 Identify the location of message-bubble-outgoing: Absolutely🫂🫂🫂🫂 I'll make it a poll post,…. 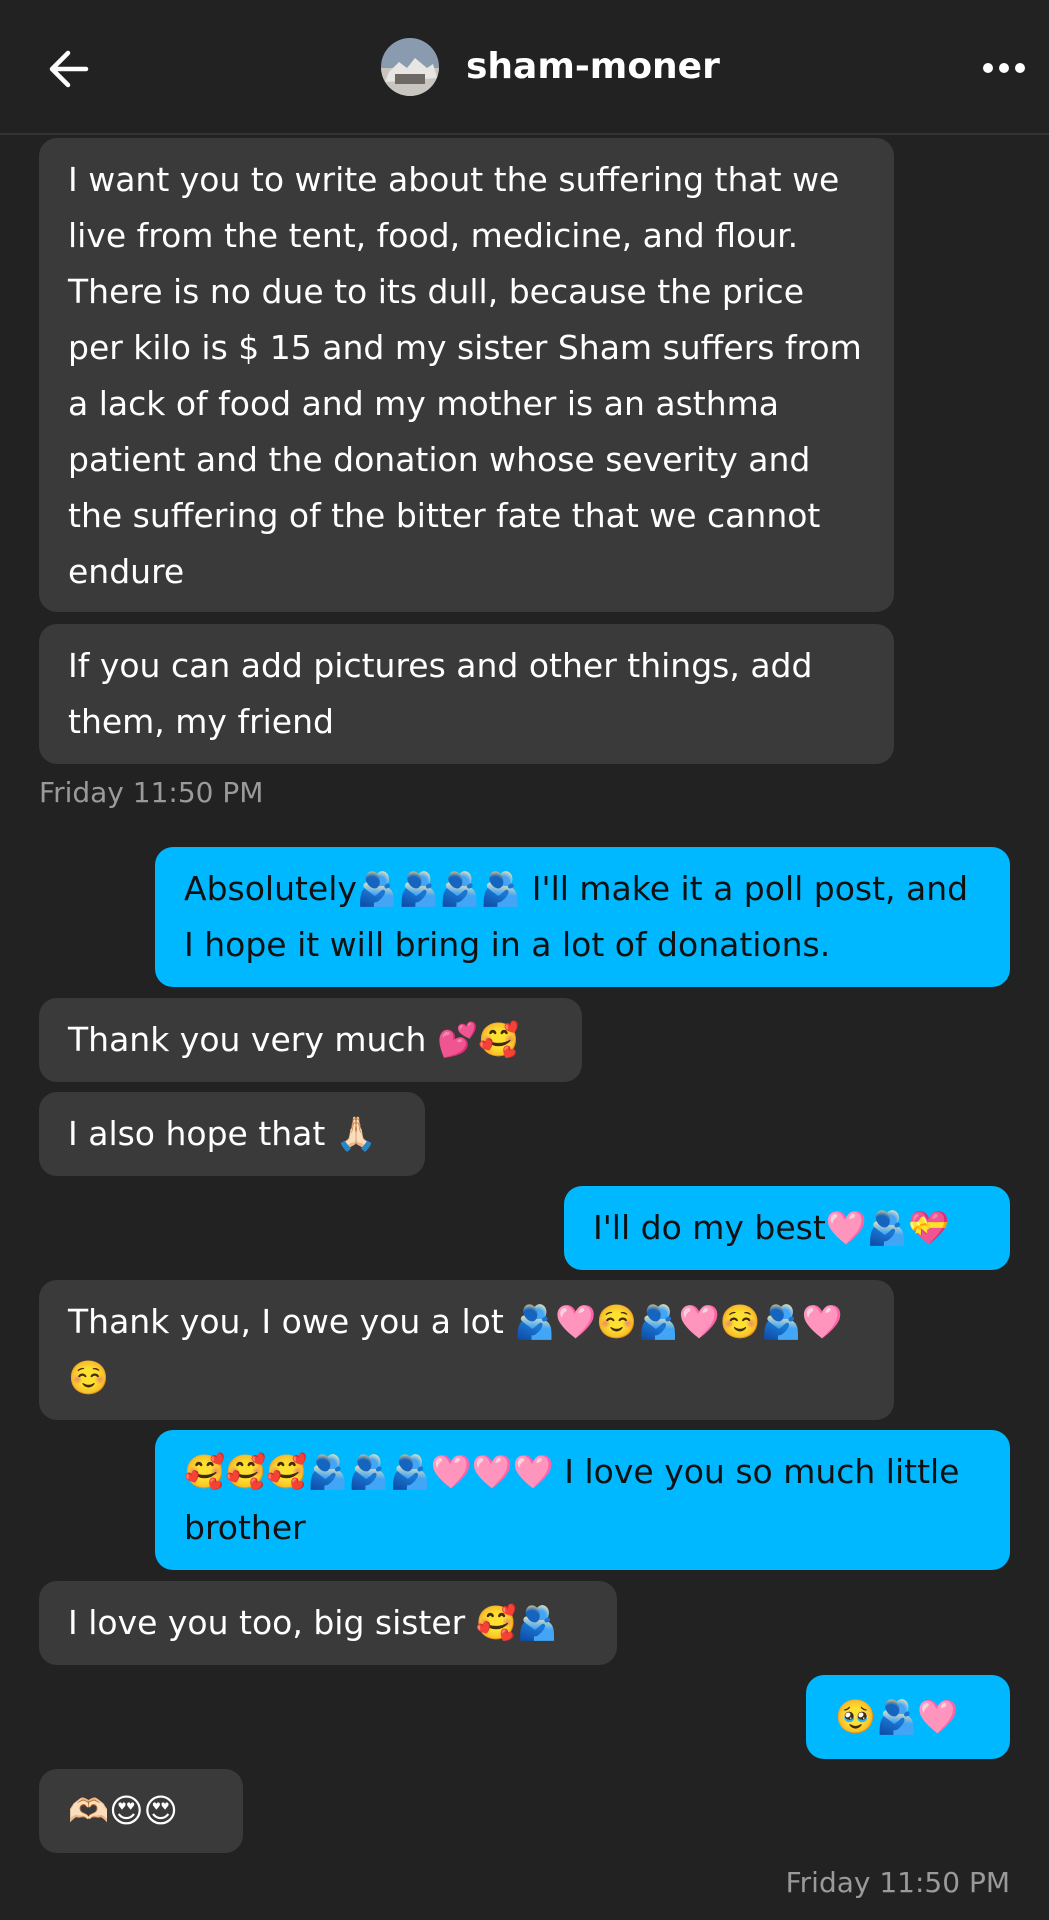
(582, 917).